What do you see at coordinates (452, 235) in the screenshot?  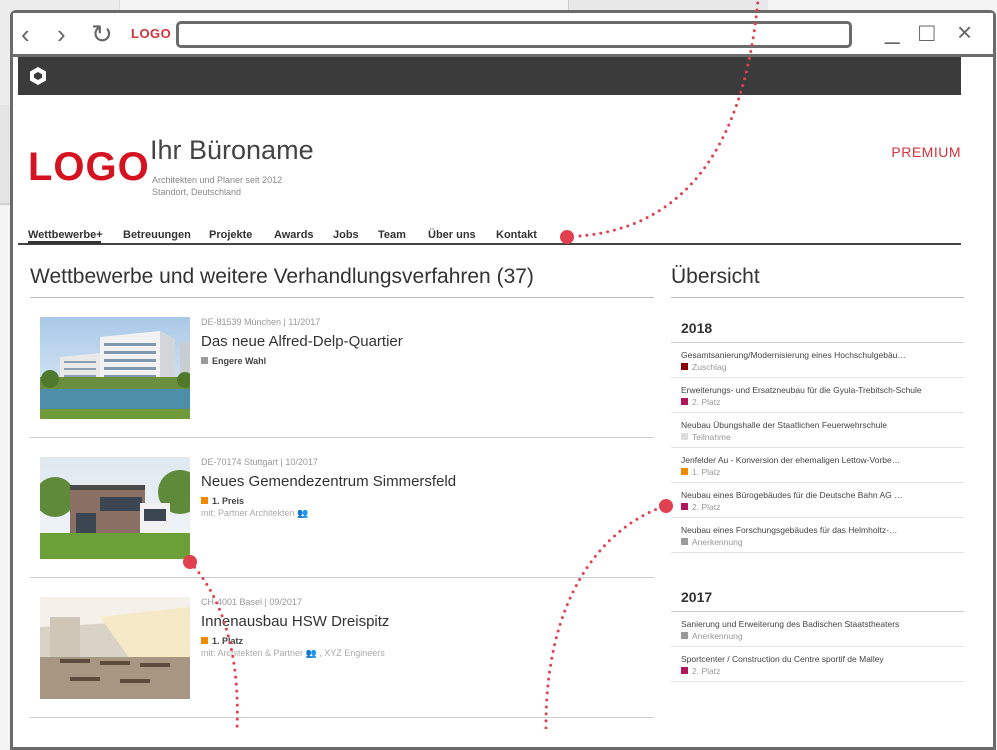 I see `nav-ueber-uns: Über uns` at bounding box center [452, 235].